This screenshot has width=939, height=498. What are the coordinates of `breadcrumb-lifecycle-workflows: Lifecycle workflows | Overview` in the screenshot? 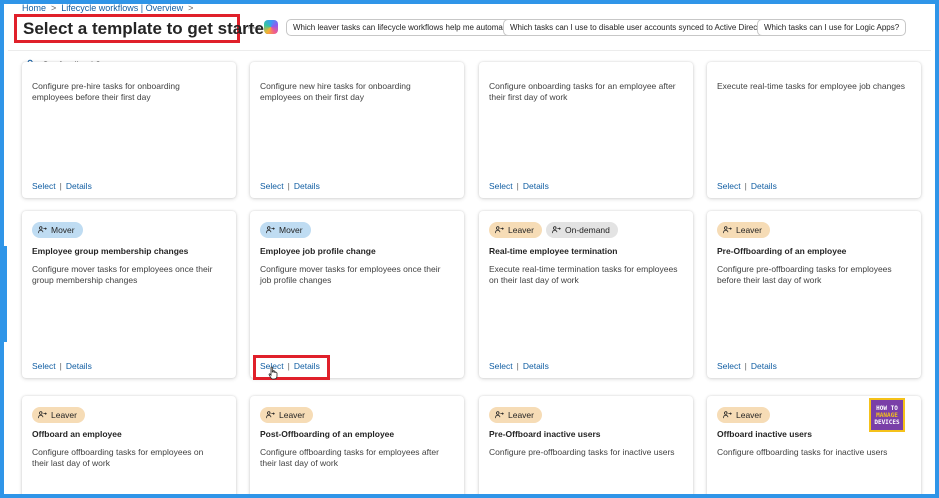 It's located at (122, 8).